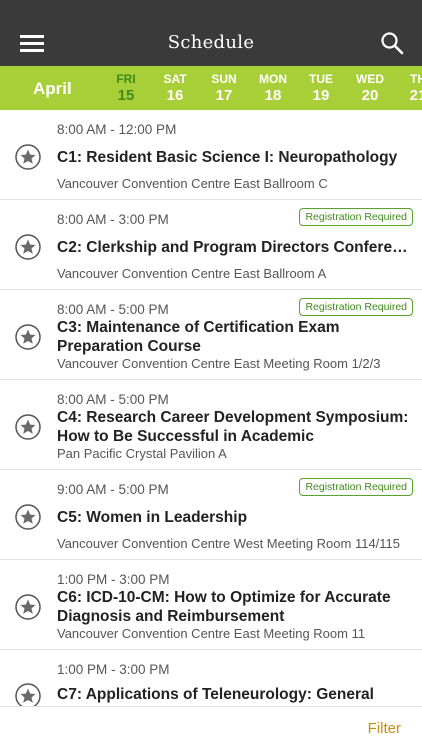  I want to click on day-tab-fri-15: FRI 15, so click(126, 88).